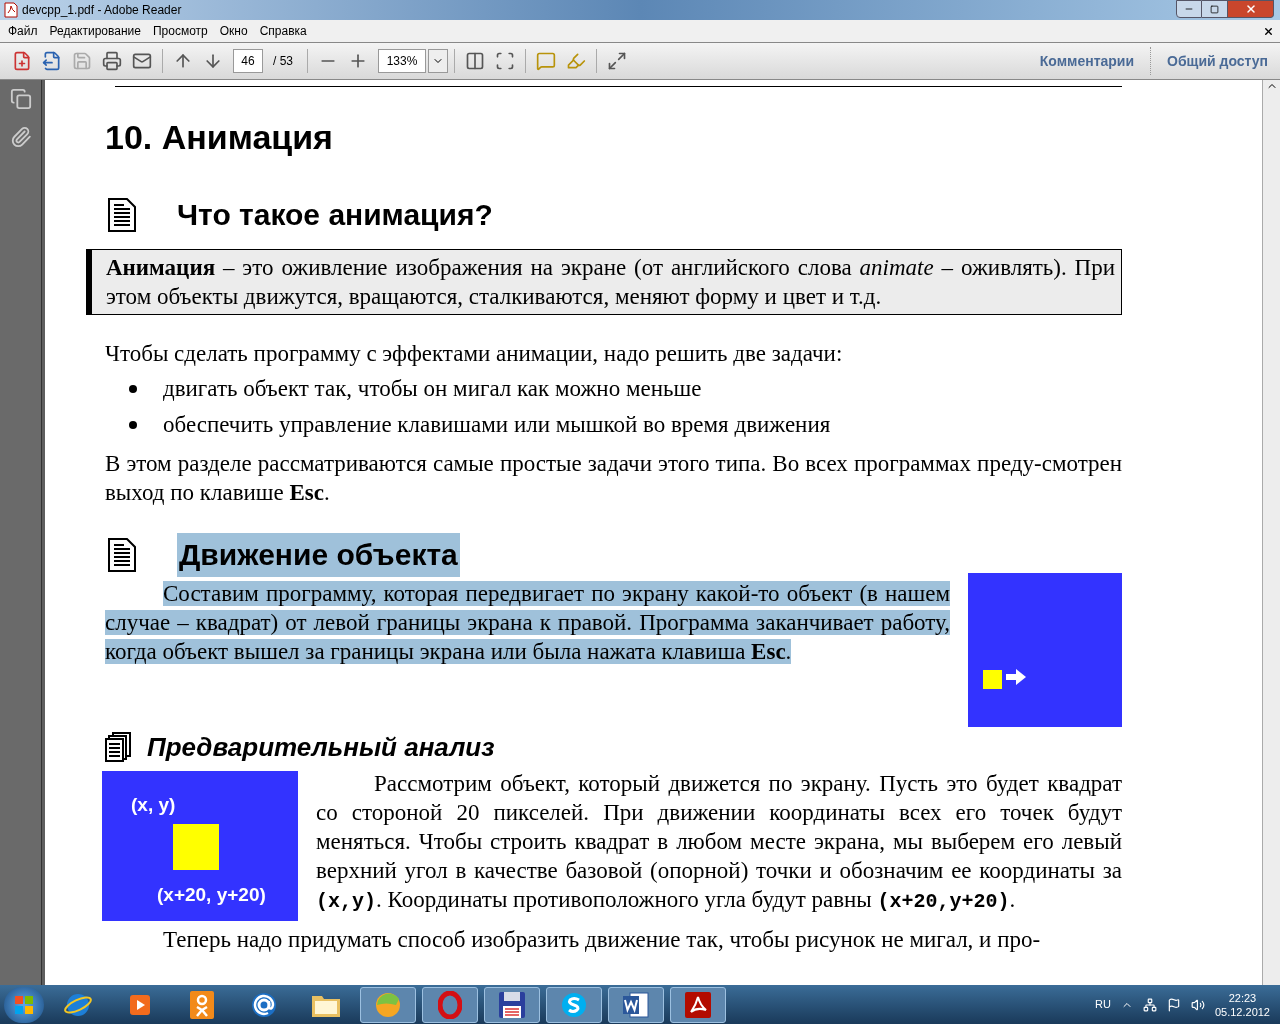 Image resolution: width=1280 pixels, height=1024 pixels. What do you see at coordinates (1189, 9) in the screenshot?
I see `minimize-button` at bounding box center [1189, 9].